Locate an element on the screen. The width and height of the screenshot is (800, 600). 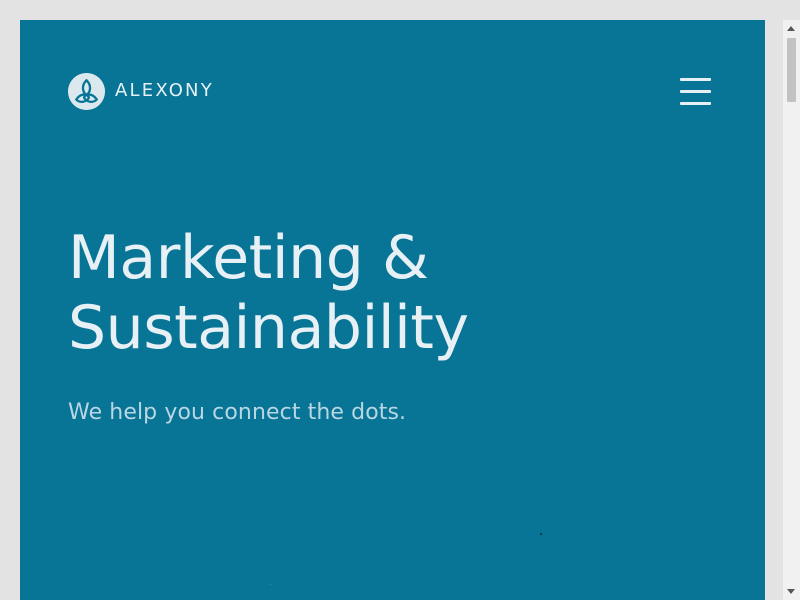
brand-logo-link: ALEXONY is located at coordinates (141, 91).